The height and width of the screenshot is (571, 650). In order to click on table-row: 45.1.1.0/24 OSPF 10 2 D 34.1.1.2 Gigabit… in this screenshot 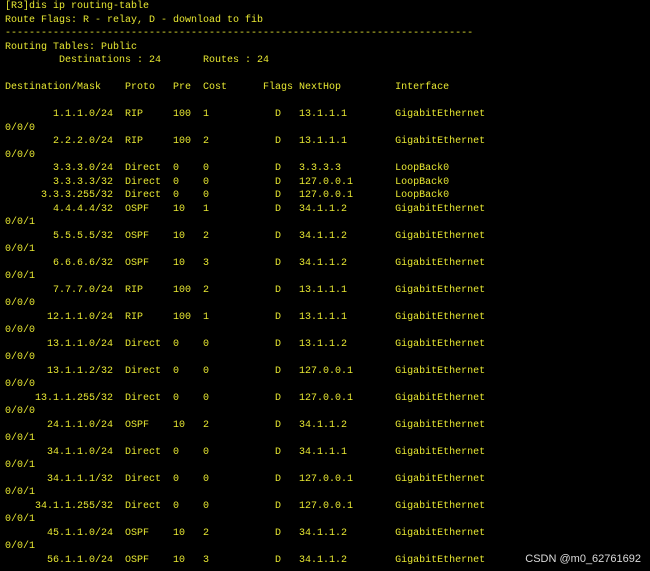, I will do `click(245, 533)`.